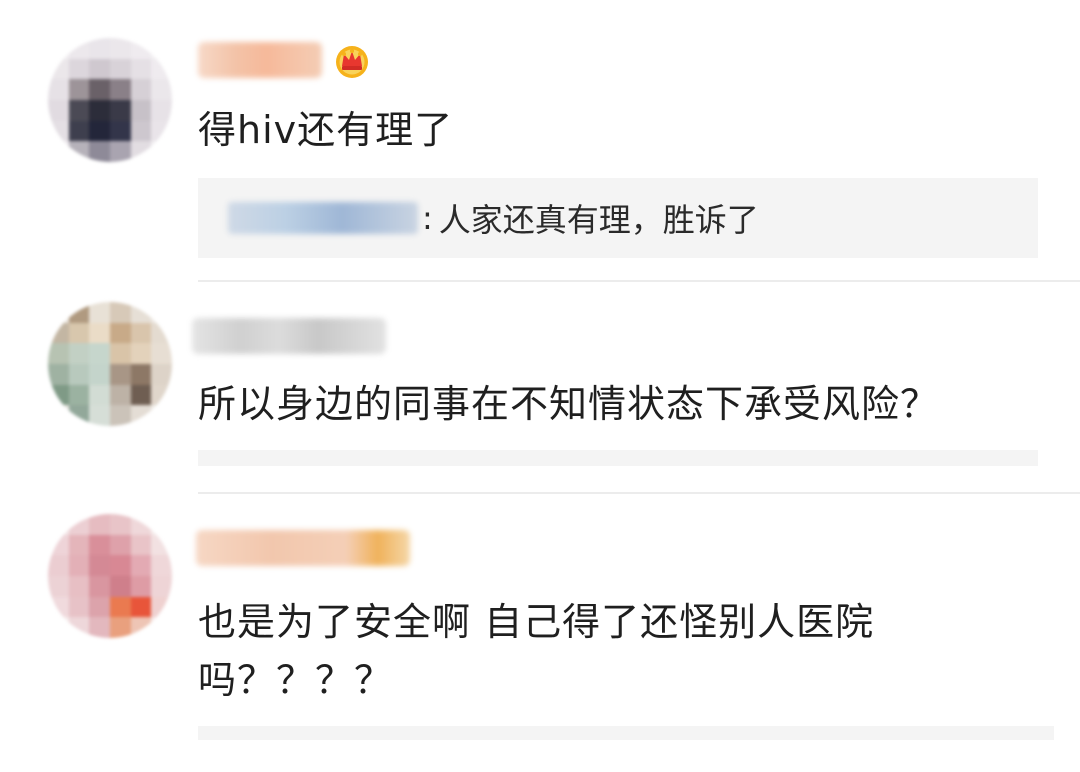  I want to click on reply-line: : 人家还真有理，胜诉了, so click(493, 218).